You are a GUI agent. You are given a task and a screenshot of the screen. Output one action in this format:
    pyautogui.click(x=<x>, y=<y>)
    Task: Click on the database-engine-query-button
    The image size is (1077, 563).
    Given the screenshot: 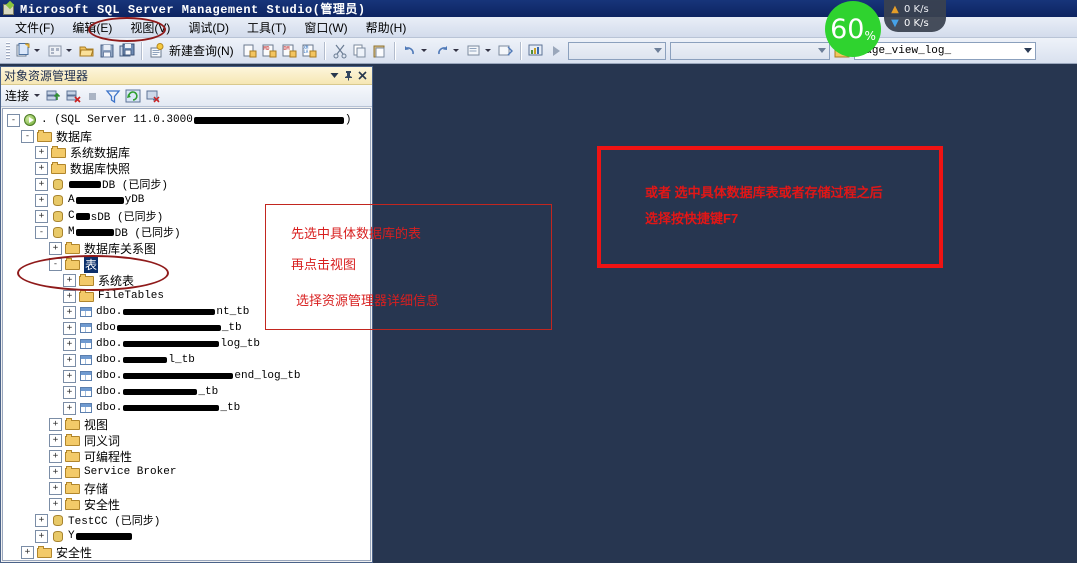 What is the action you would take?
    pyautogui.click(x=250, y=51)
    